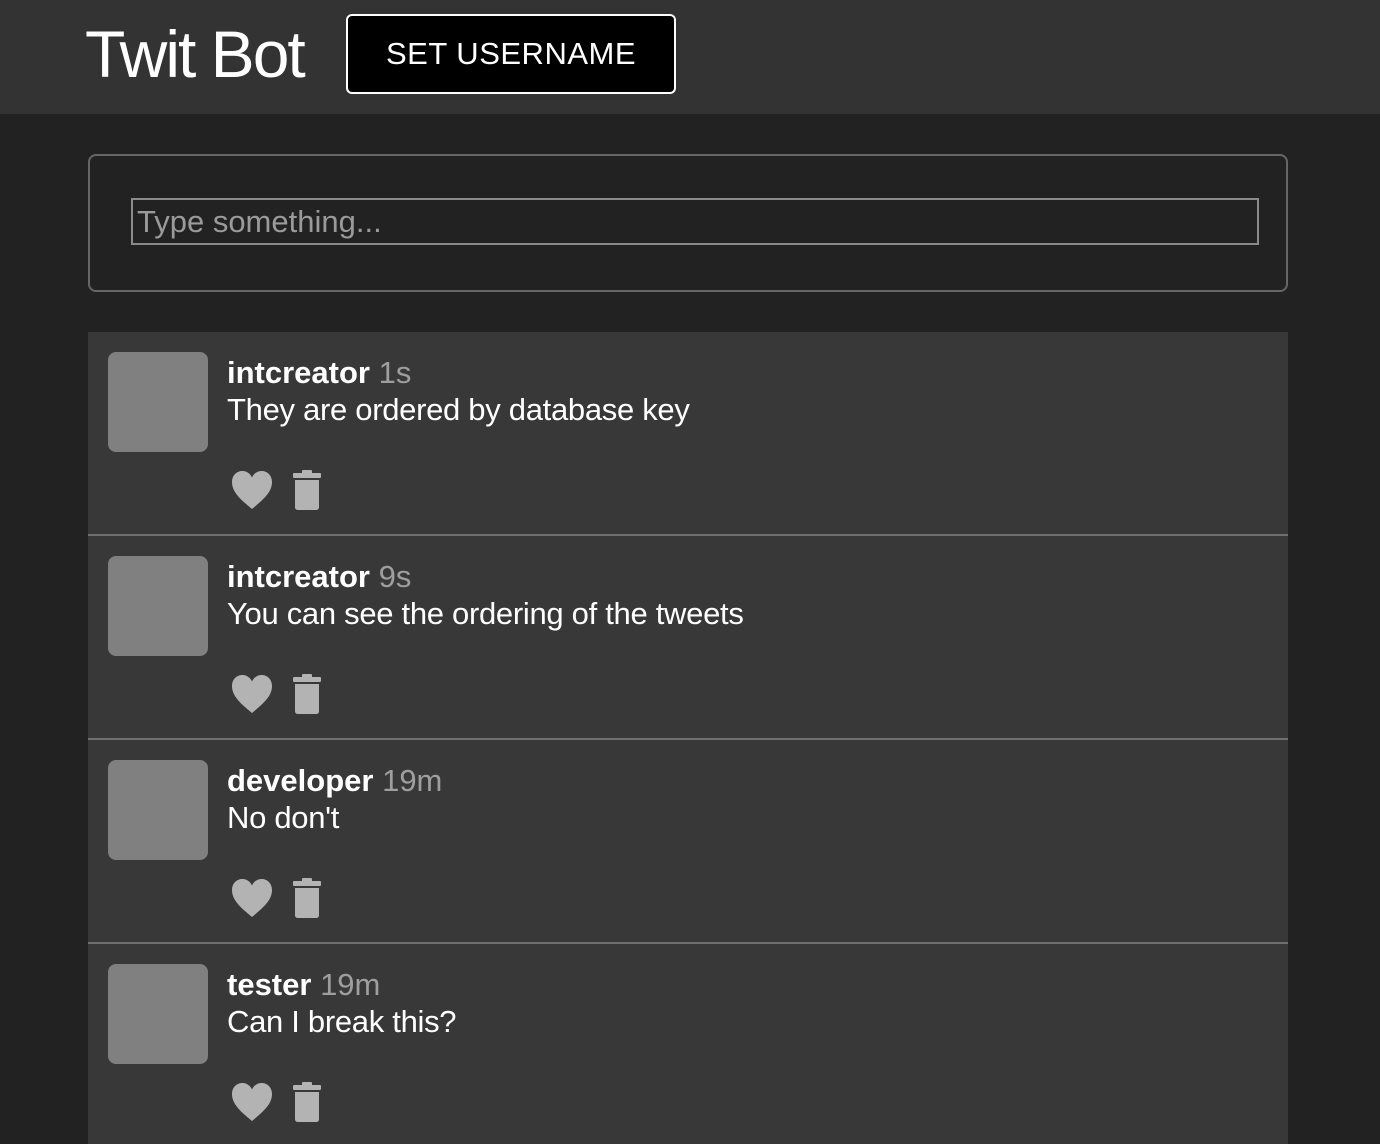  What do you see at coordinates (458, 409) in the screenshot?
I see `tweet-text: They are ordered by database key` at bounding box center [458, 409].